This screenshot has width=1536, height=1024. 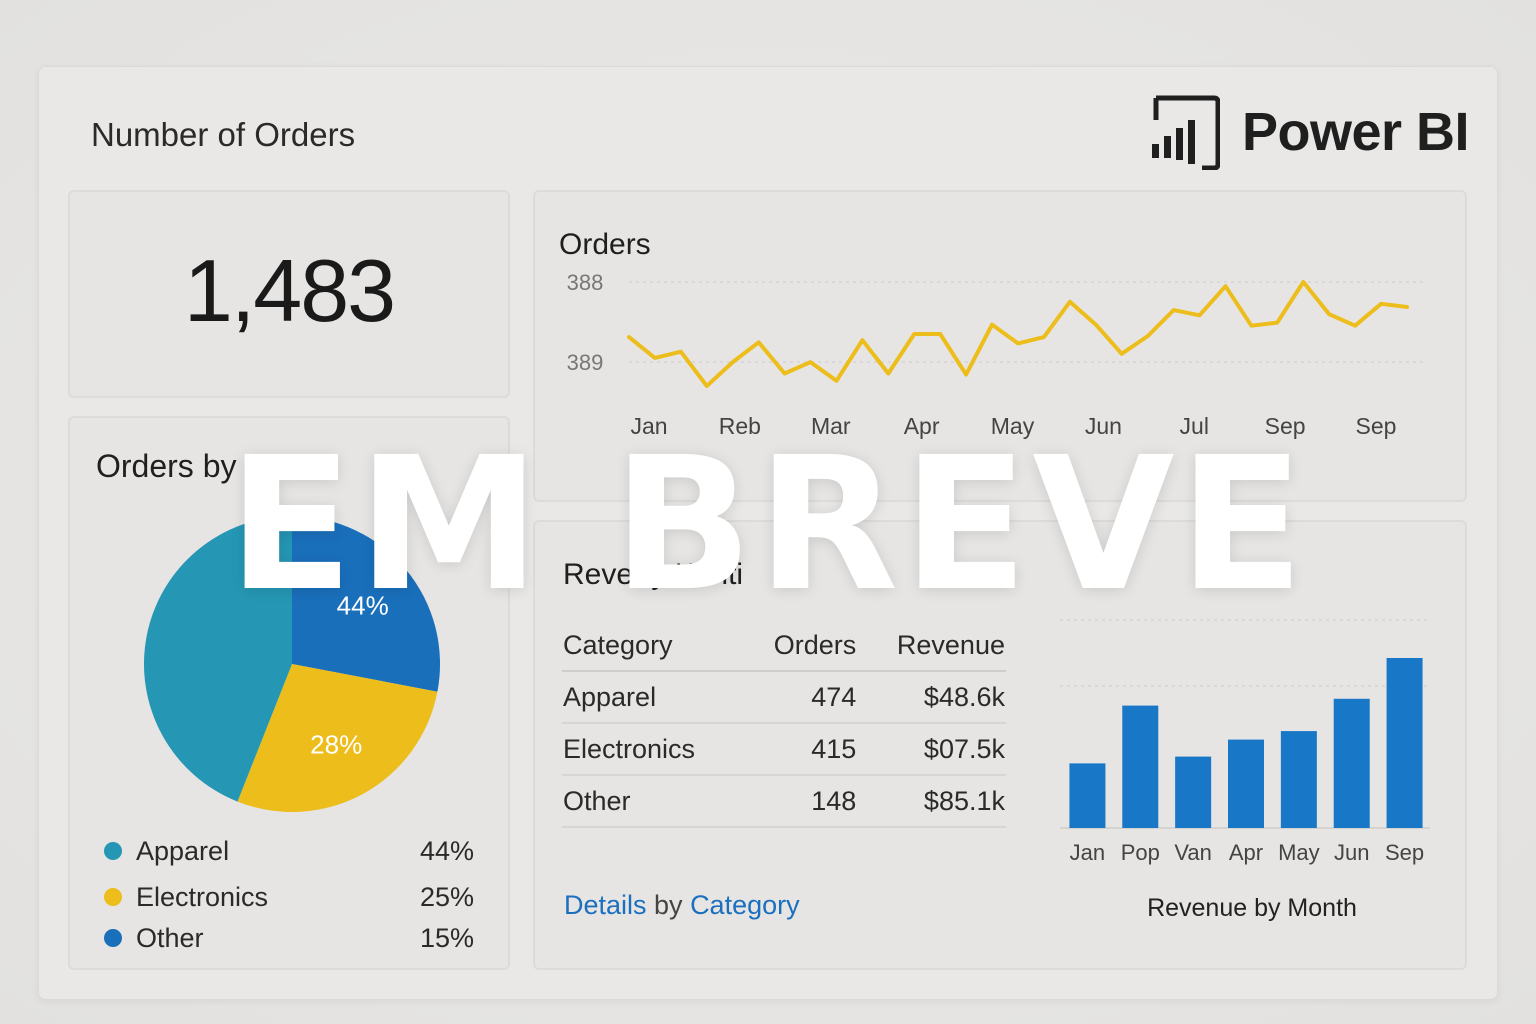 I want to click on brand: Power BI, so click(x=1309, y=132).